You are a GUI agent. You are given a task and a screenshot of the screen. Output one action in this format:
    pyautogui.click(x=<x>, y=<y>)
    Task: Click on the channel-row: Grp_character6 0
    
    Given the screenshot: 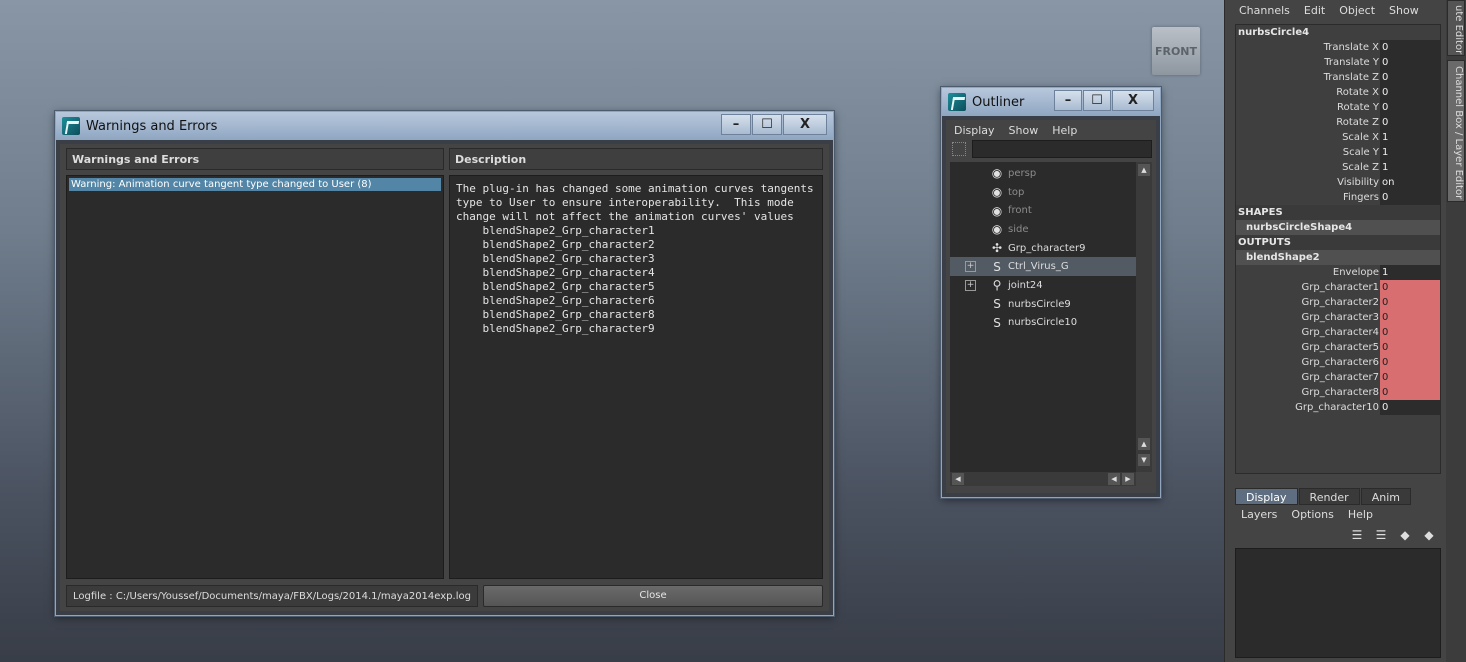 What is the action you would take?
    pyautogui.click(x=1338, y=362)
    